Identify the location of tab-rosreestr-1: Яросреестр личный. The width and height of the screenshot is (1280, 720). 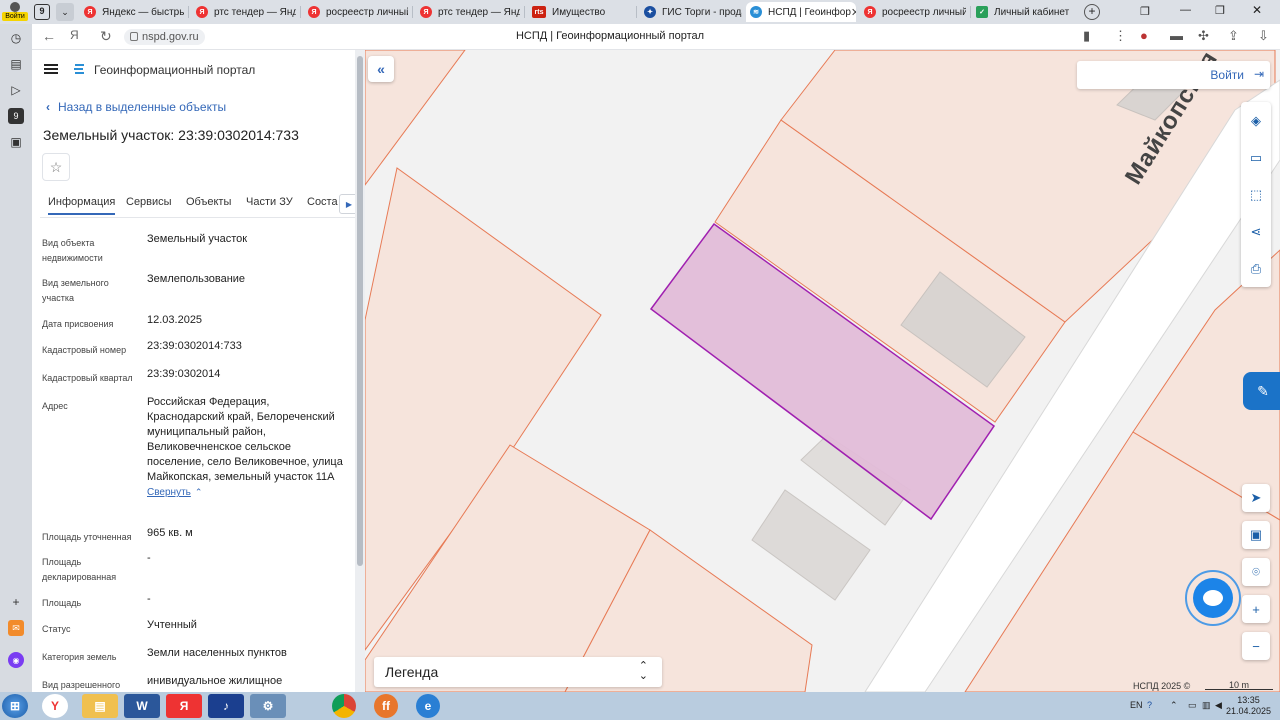
(356, 12).